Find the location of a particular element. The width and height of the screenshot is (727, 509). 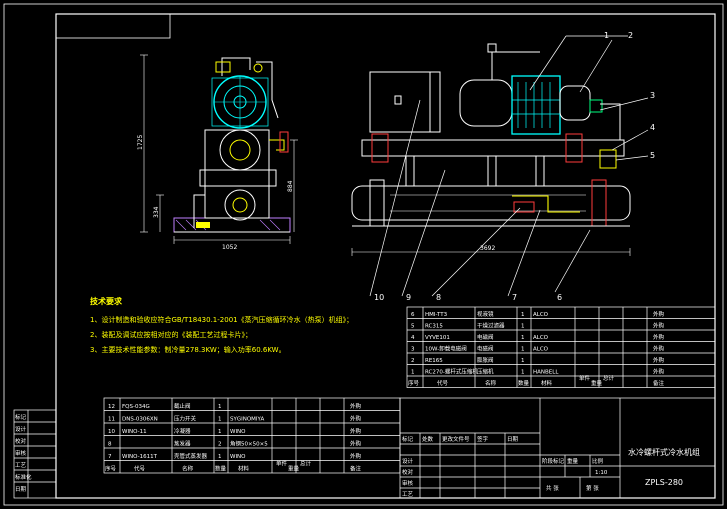

part-name: 壳管式蒸发器 is located at coordinates (191, 456).